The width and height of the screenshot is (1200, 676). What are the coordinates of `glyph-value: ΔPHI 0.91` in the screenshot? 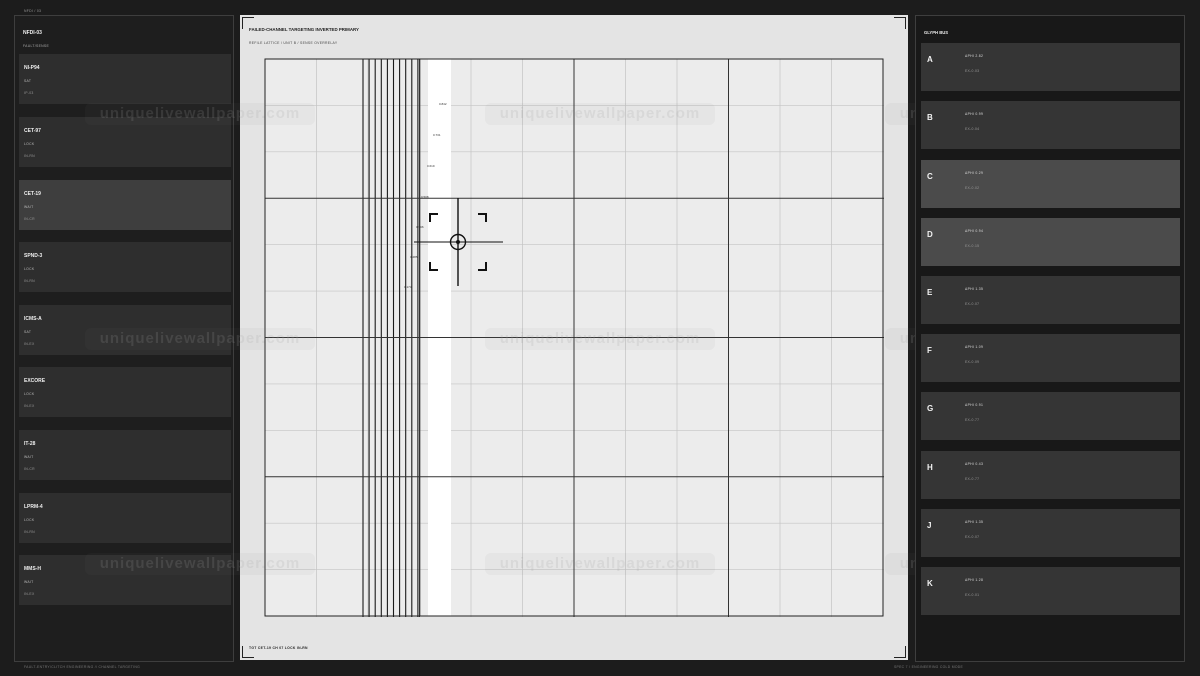 It's located at (974, 405).